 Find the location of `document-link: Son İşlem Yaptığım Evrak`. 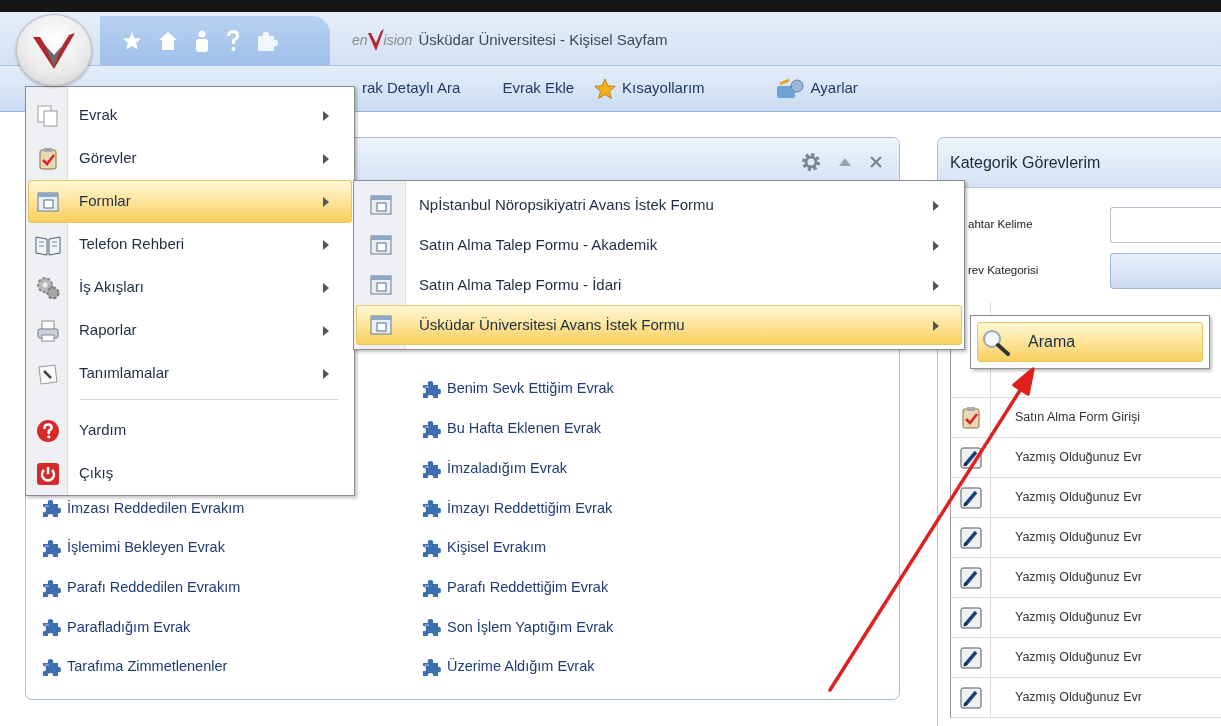

document-link: Son İşlem Yaptığım Evrak is located at coordinates (517, 627).